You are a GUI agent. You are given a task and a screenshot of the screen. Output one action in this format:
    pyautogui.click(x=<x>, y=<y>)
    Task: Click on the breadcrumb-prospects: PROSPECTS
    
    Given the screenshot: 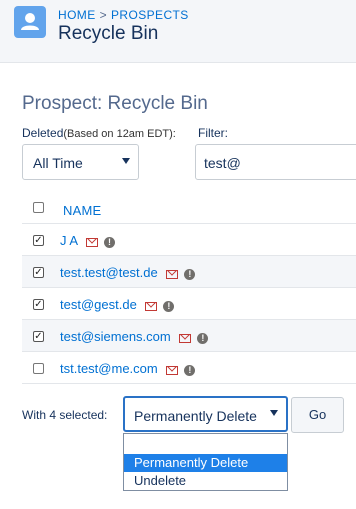 What is the action you would take?
    pyautogui.click(x=150, y=15)
    